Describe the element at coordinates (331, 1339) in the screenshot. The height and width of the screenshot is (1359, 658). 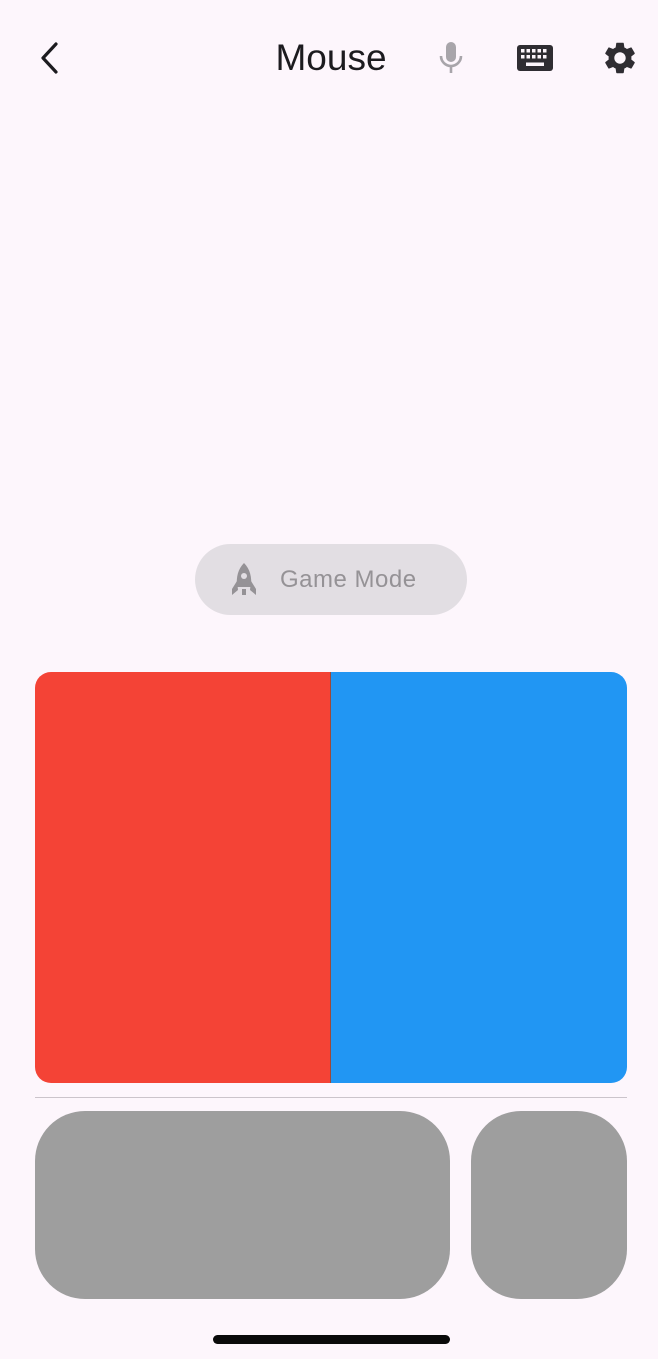
I see `home-indicator` at that location.